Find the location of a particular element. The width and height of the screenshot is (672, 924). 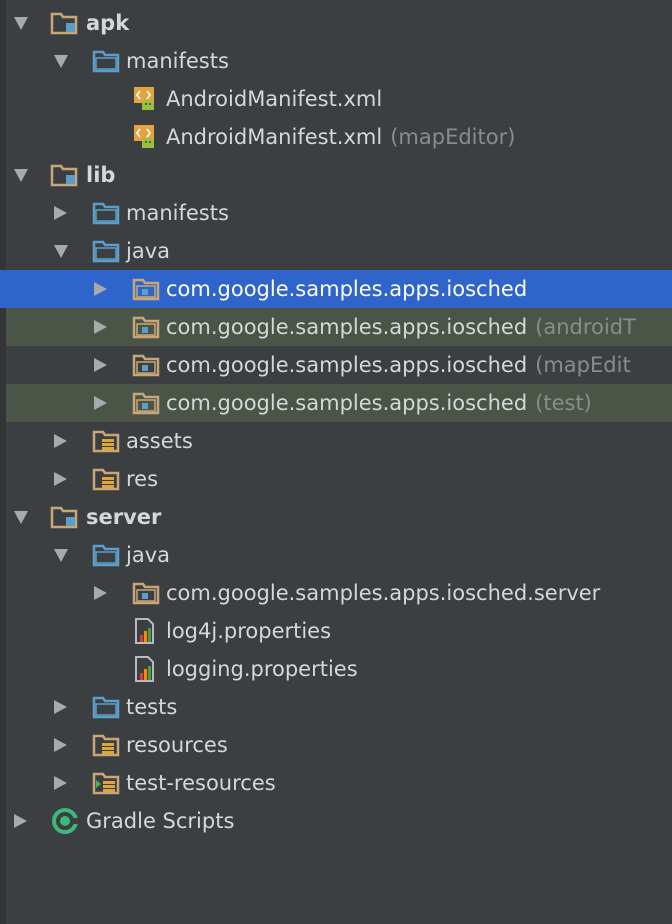

tree-item-label: manifests is located at coordinates (177, 213).